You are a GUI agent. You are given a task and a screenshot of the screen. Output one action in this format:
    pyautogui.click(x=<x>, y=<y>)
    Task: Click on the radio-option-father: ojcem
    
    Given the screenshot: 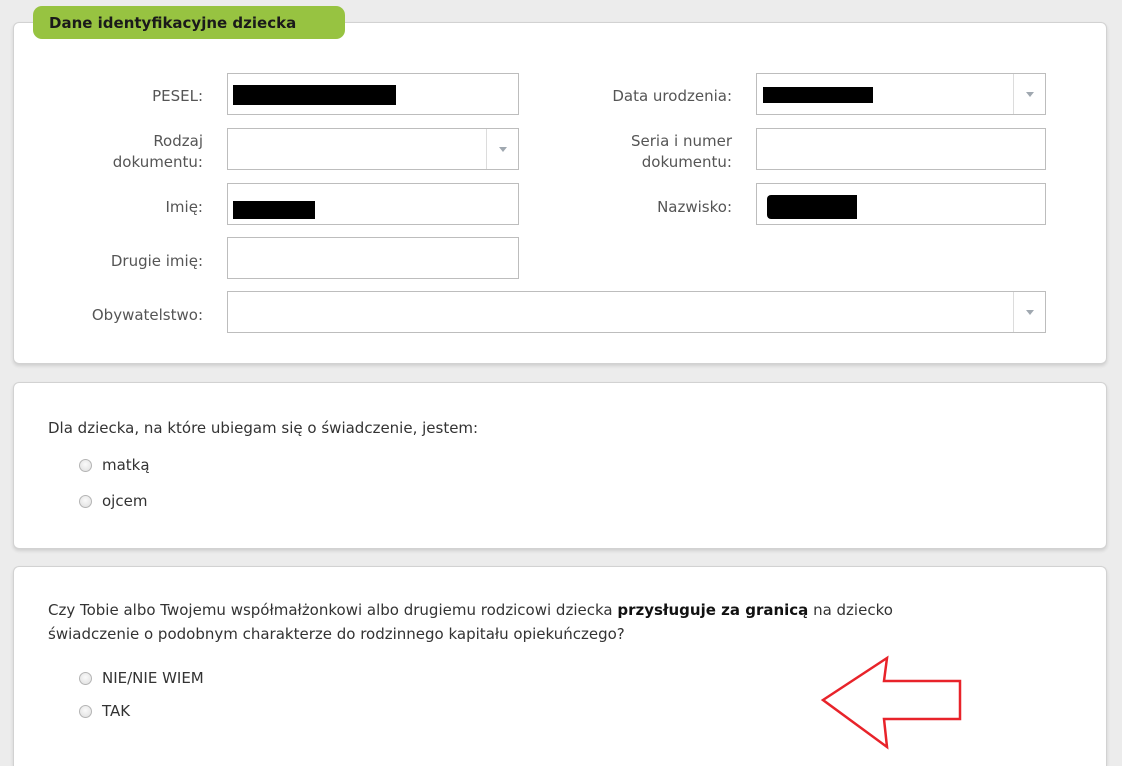 What is the action you would take?
    pyautogui.click(x=113, y=501)
    